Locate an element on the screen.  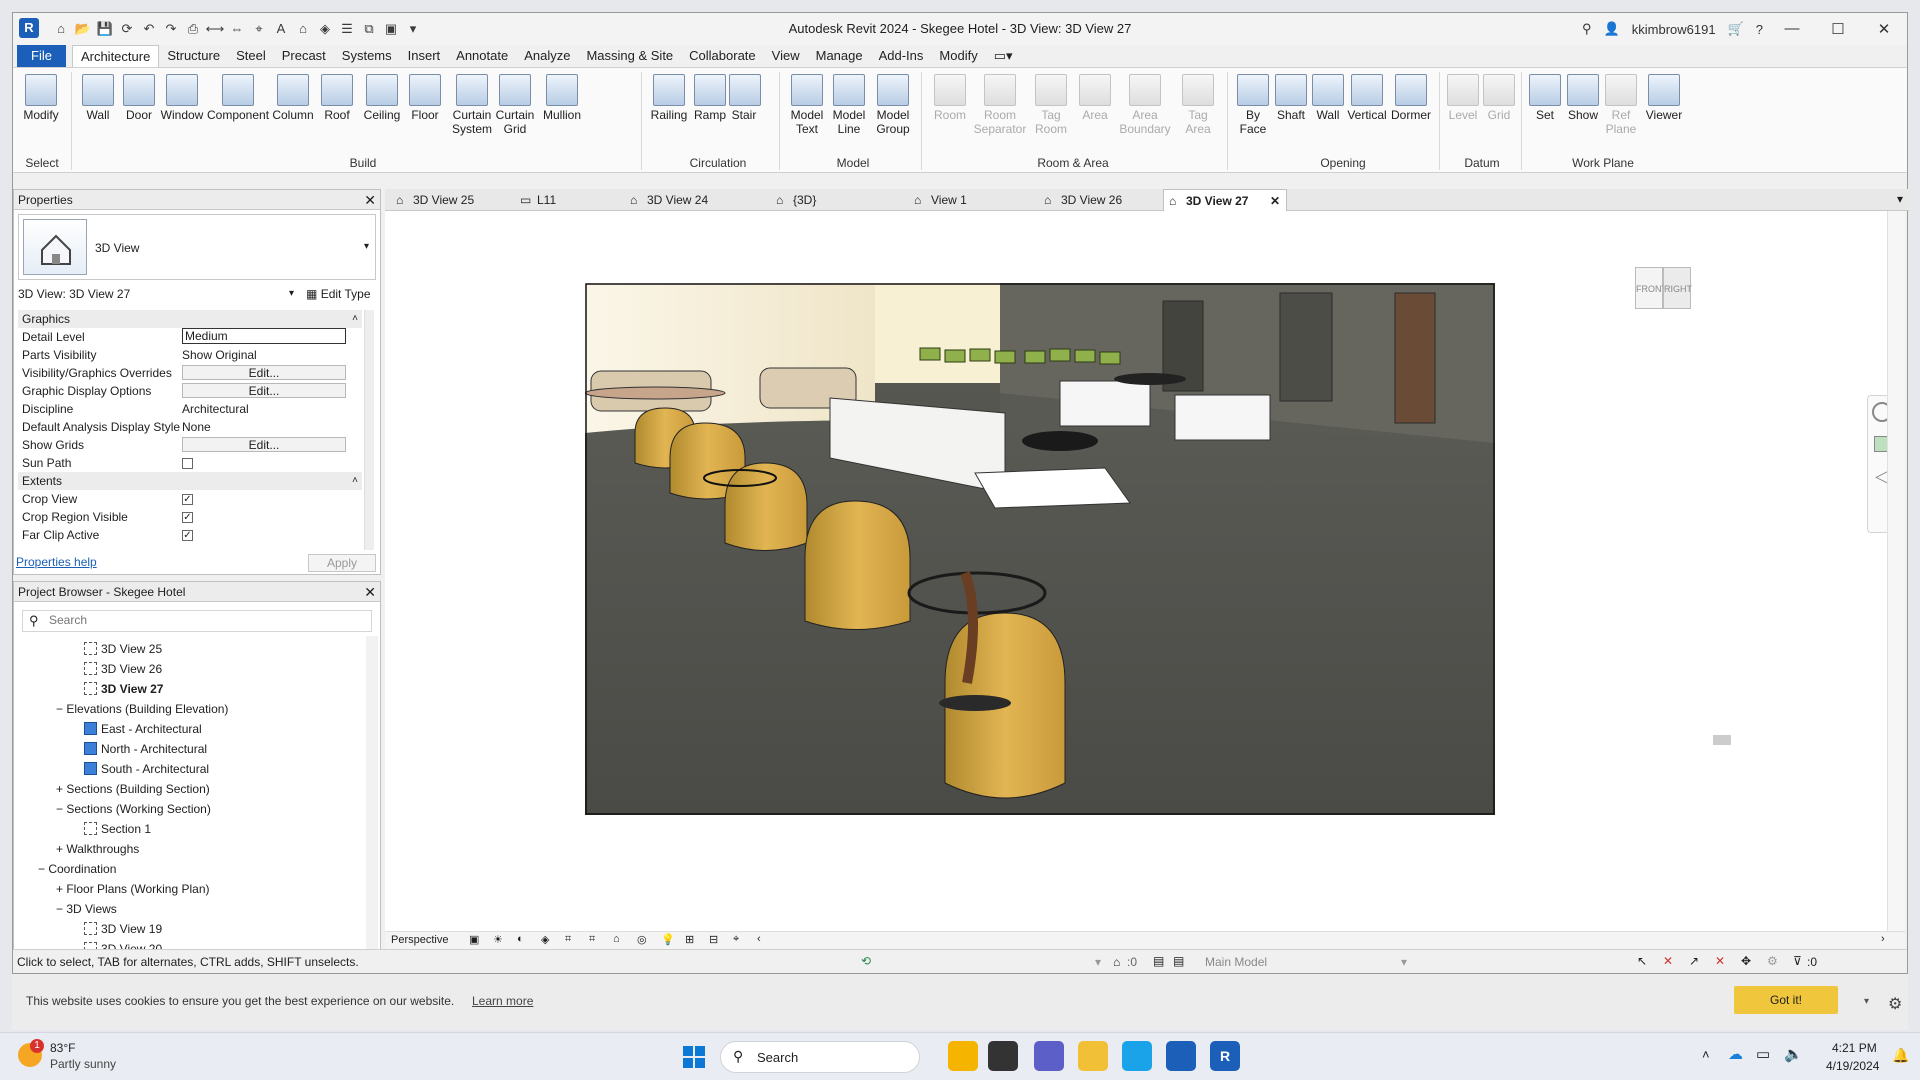
ramp-button: Ramp is located at coordinates (710, 111).